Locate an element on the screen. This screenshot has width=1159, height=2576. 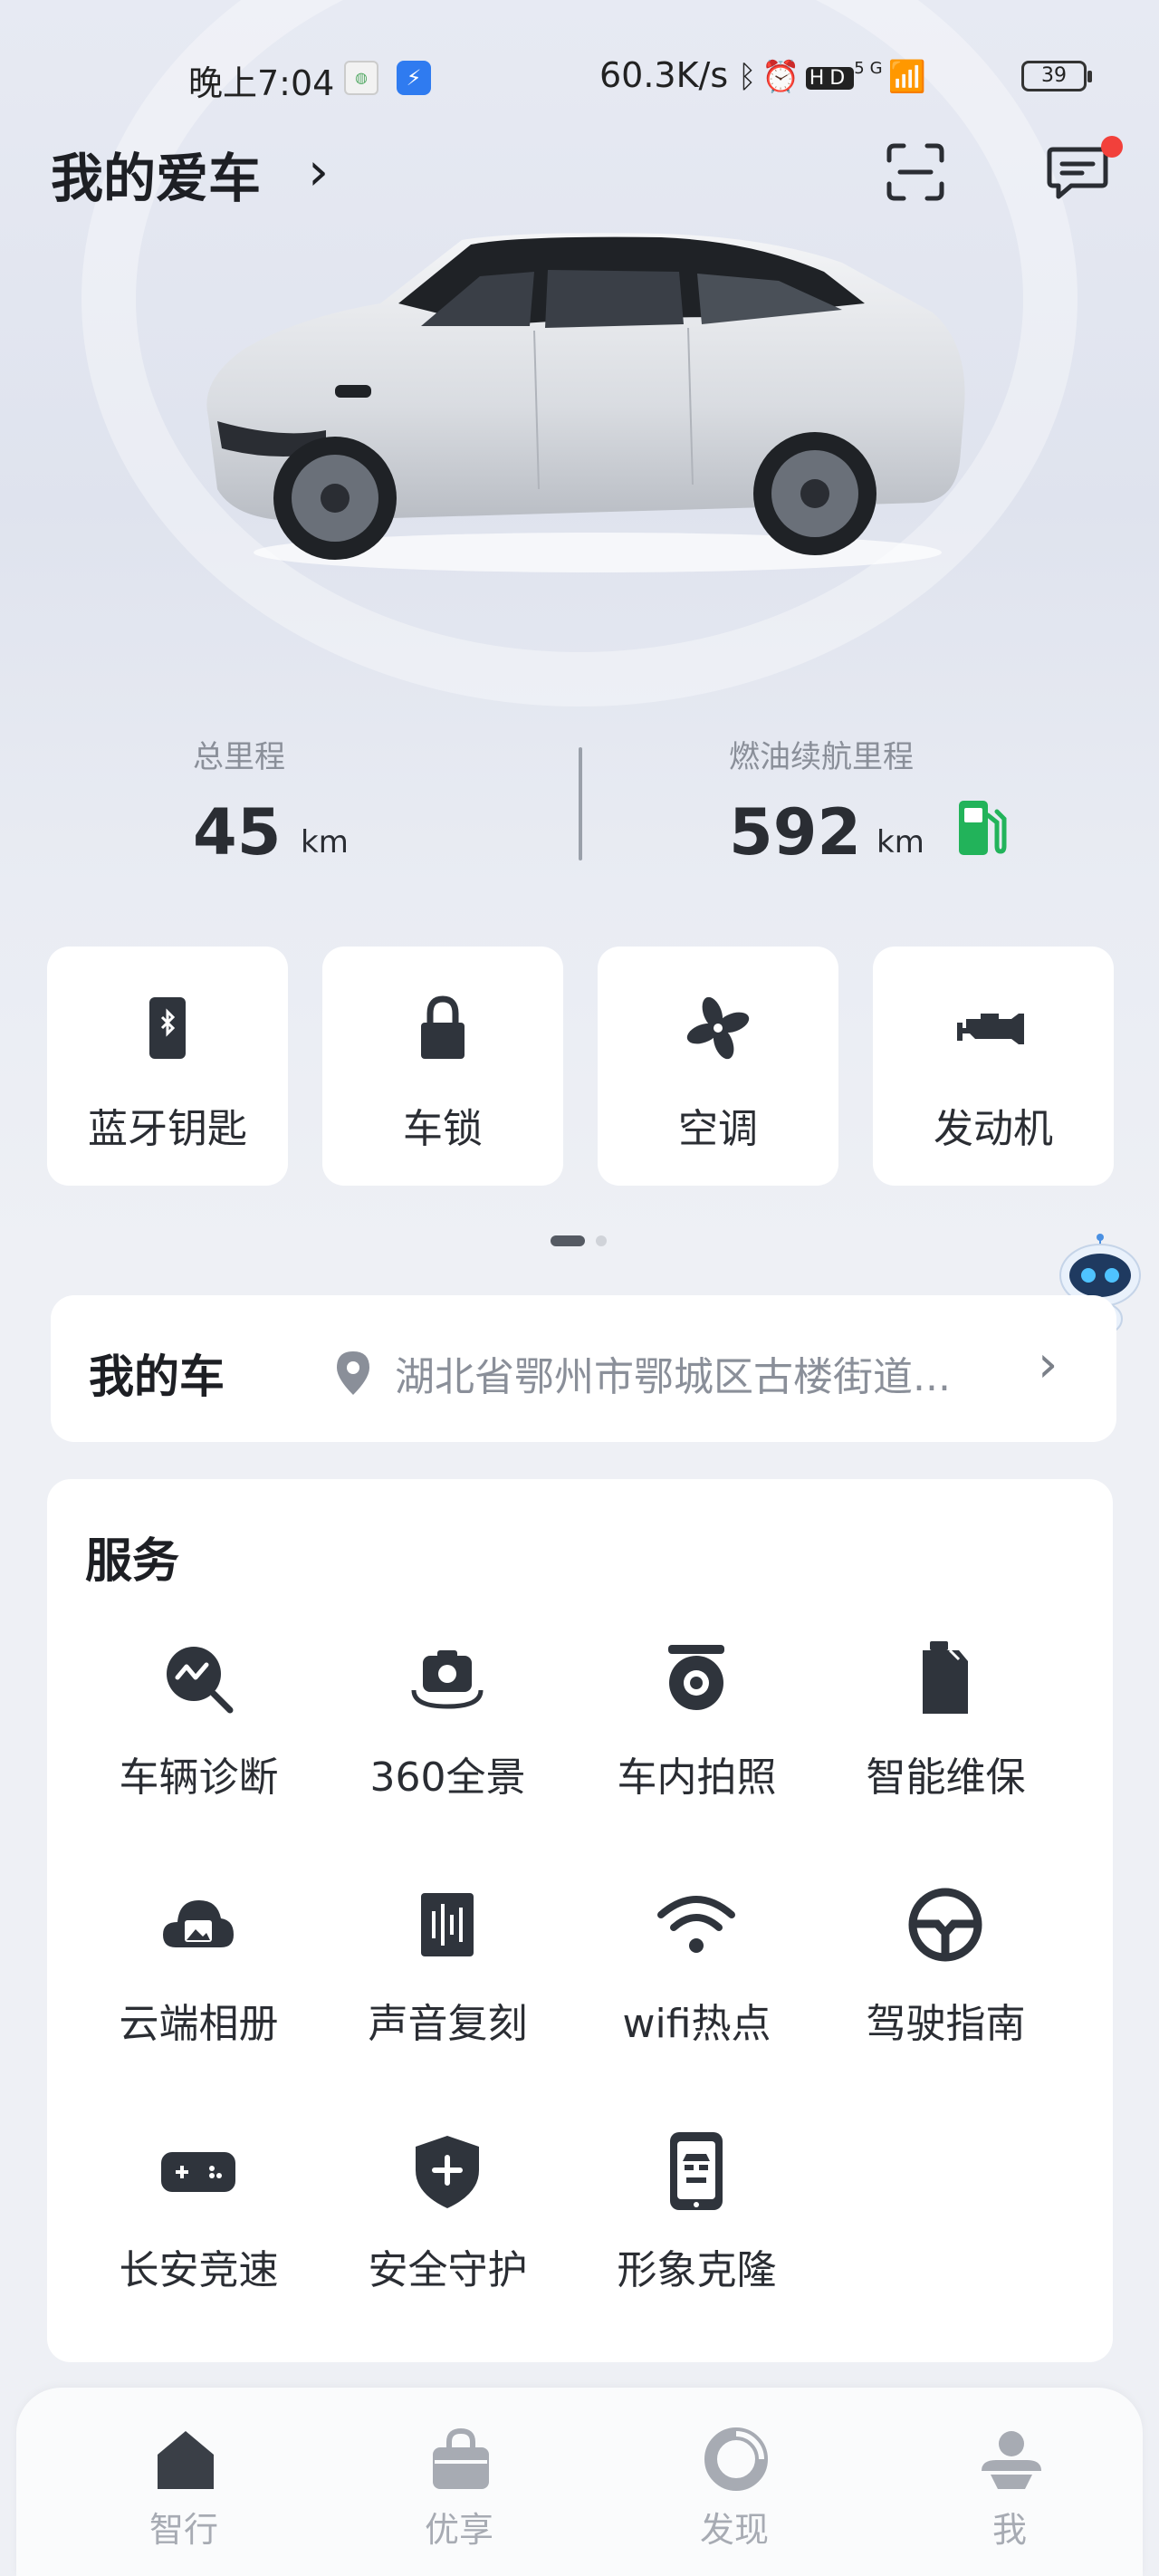
battery-indicator: 39 is located at coordinates (1056, 76).